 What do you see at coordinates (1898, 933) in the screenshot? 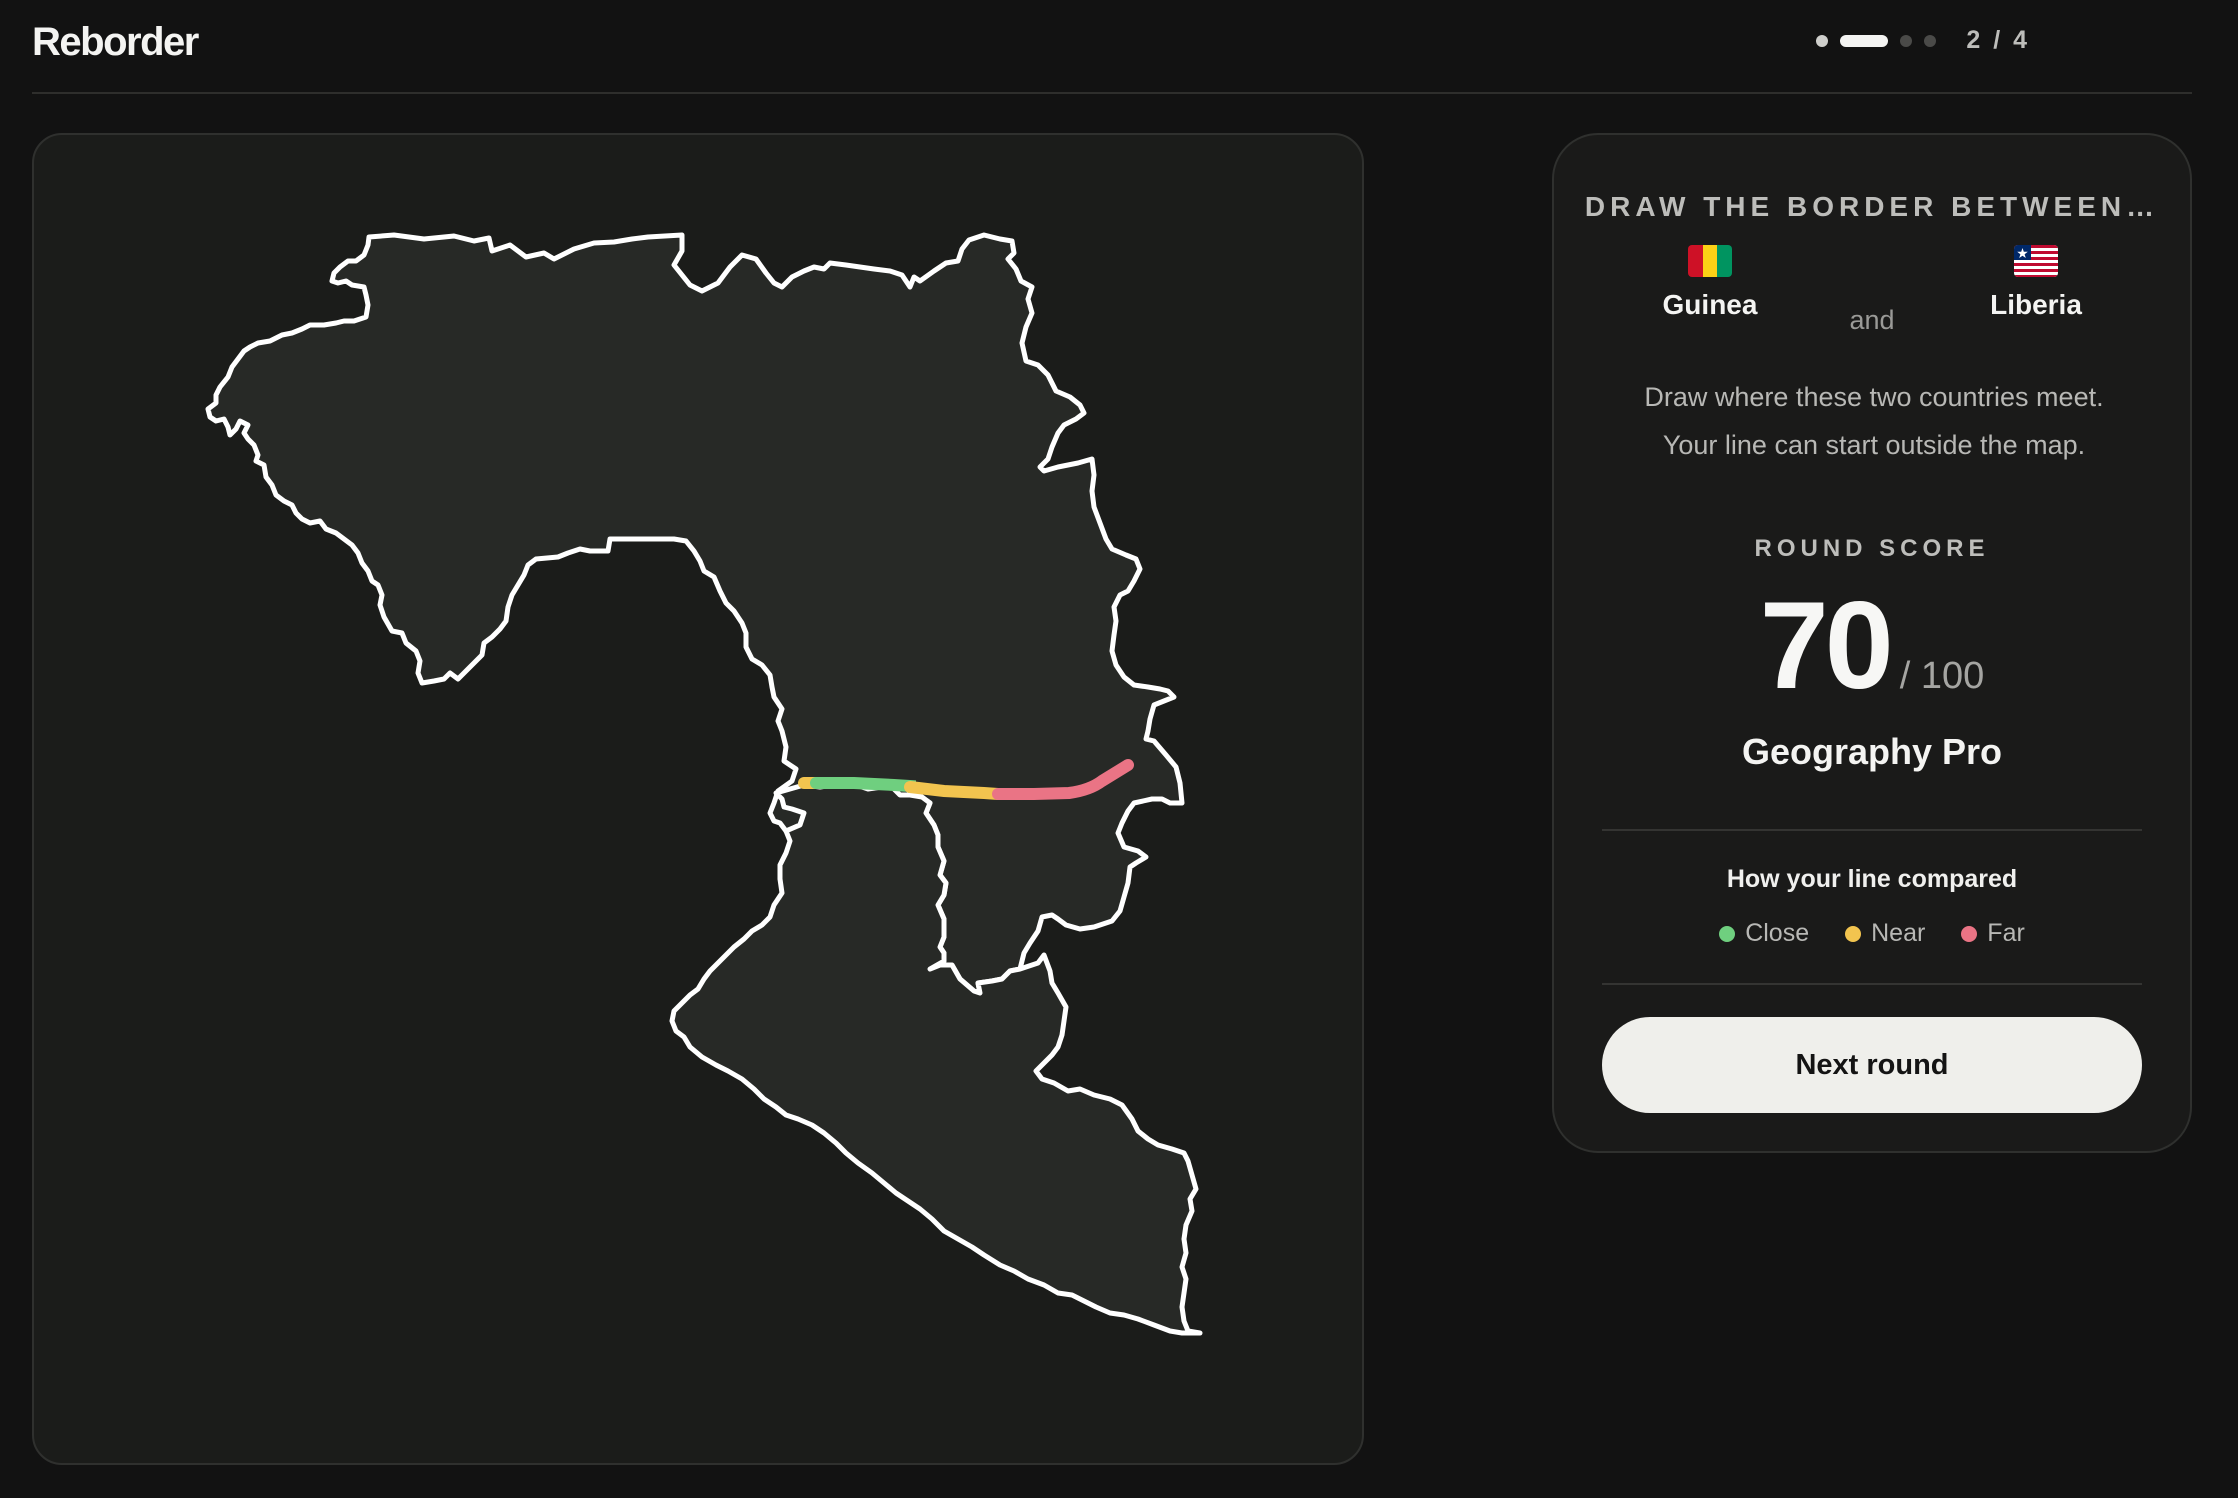
I see `legend-label-near: Near` at bounding box center [1898, 933].